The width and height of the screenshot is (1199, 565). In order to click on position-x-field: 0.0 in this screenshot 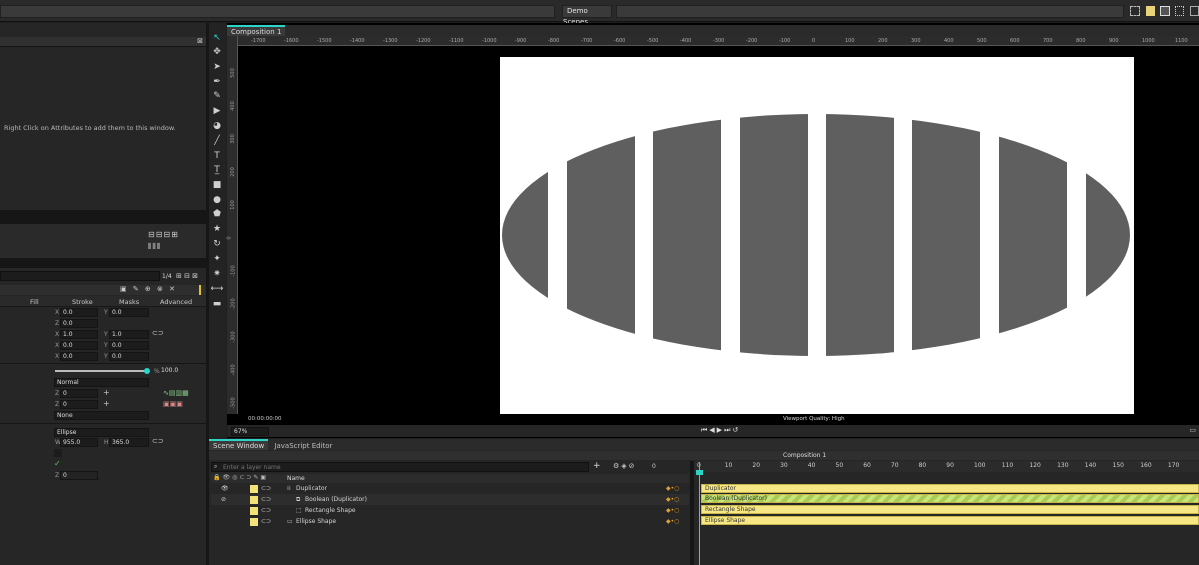, I will do `click(79, 312)`.